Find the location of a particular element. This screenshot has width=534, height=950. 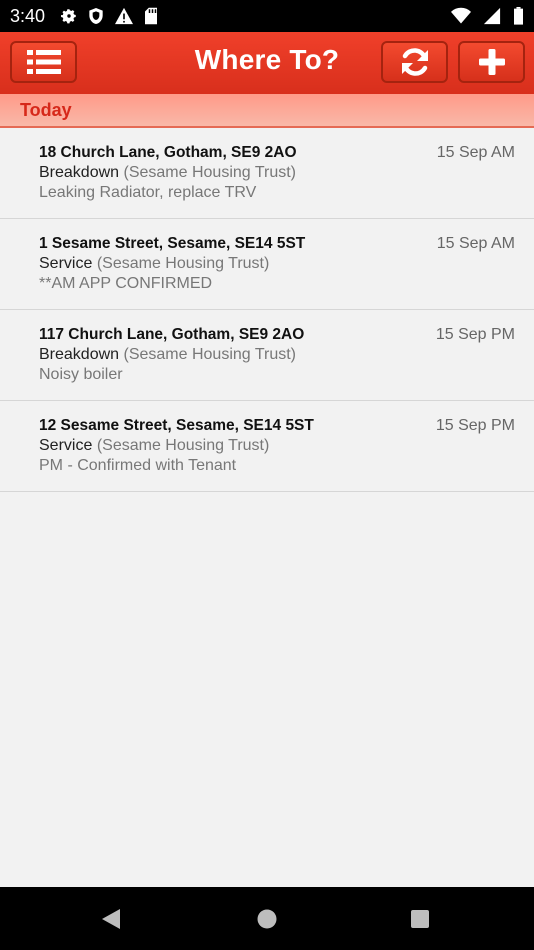

battery-icon is located at coordinates (518, 16).